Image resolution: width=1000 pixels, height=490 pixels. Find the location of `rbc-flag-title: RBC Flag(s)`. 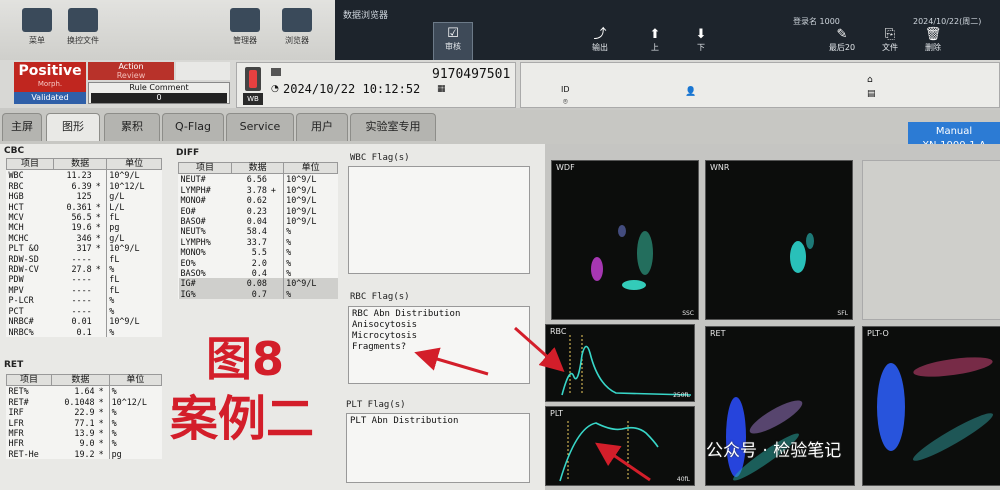

rbc-flag-title: RBC Flag(s) is located at coordinates (380, 297).